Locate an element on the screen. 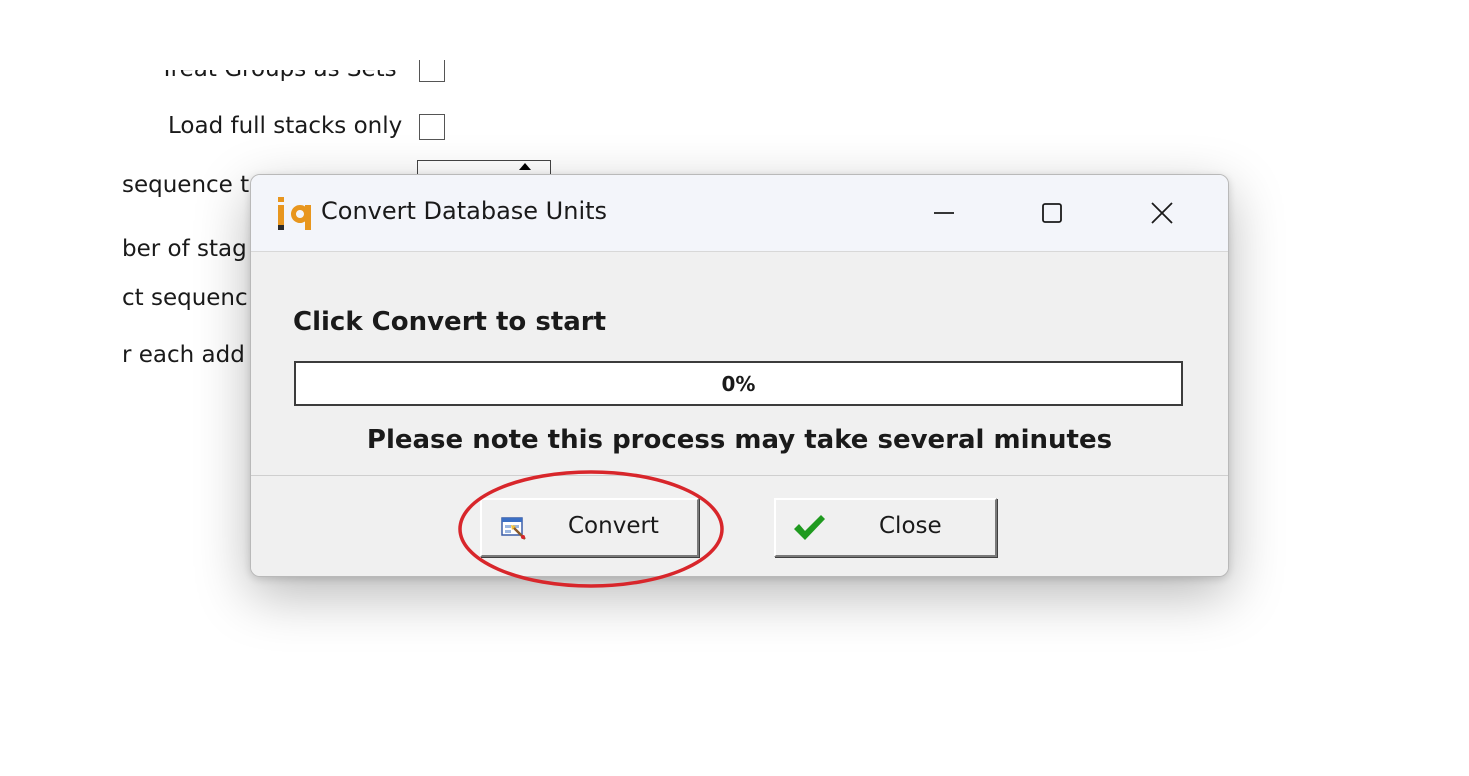 Image resolution: width=1469 pixels, height=776 pixels. bg-label-select-sequence: ct sequenc is located at coordinates (185, 298).